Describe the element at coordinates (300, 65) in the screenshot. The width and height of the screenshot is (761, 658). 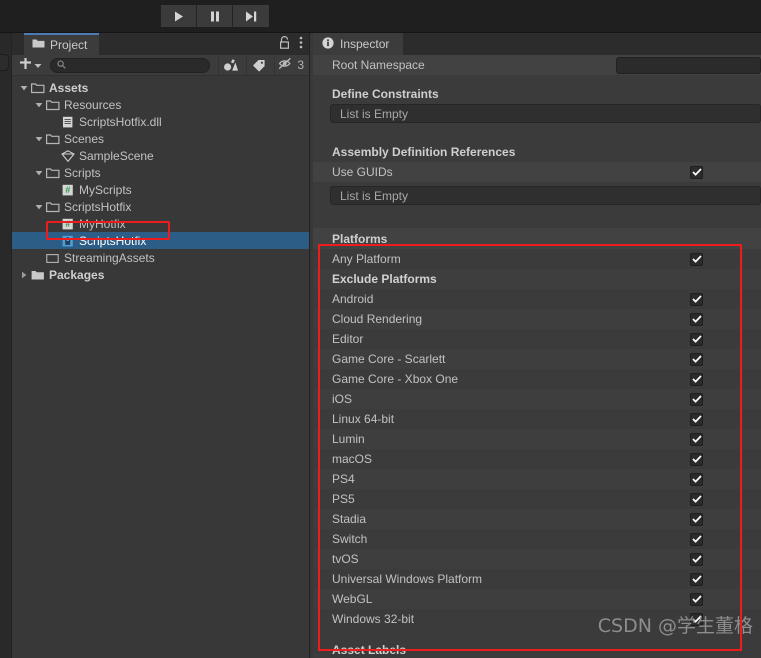
I see `hidden-packages-count: 3` at that location.